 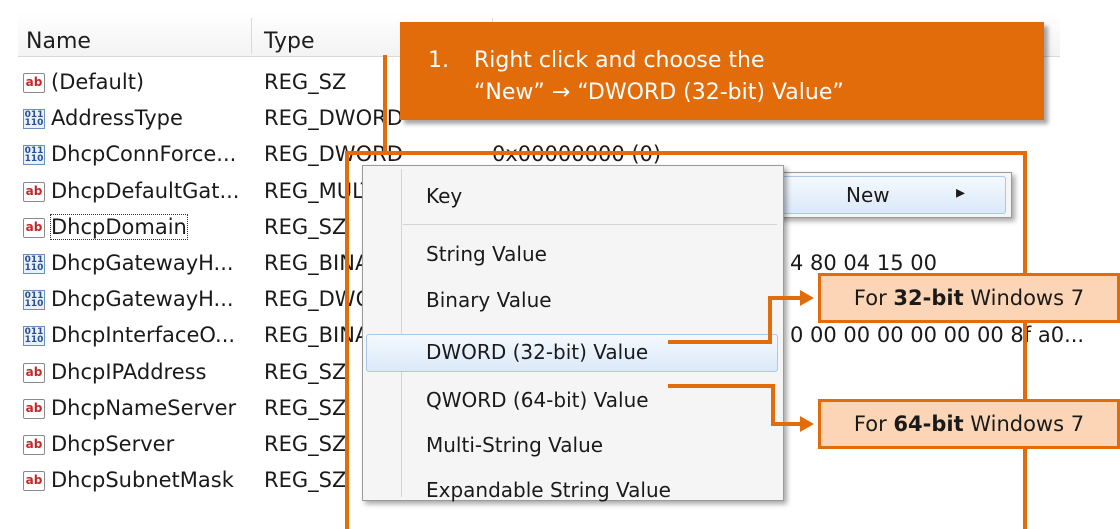 I want to click on value-name: DhcpNameServer, so click(x=143, y=408).